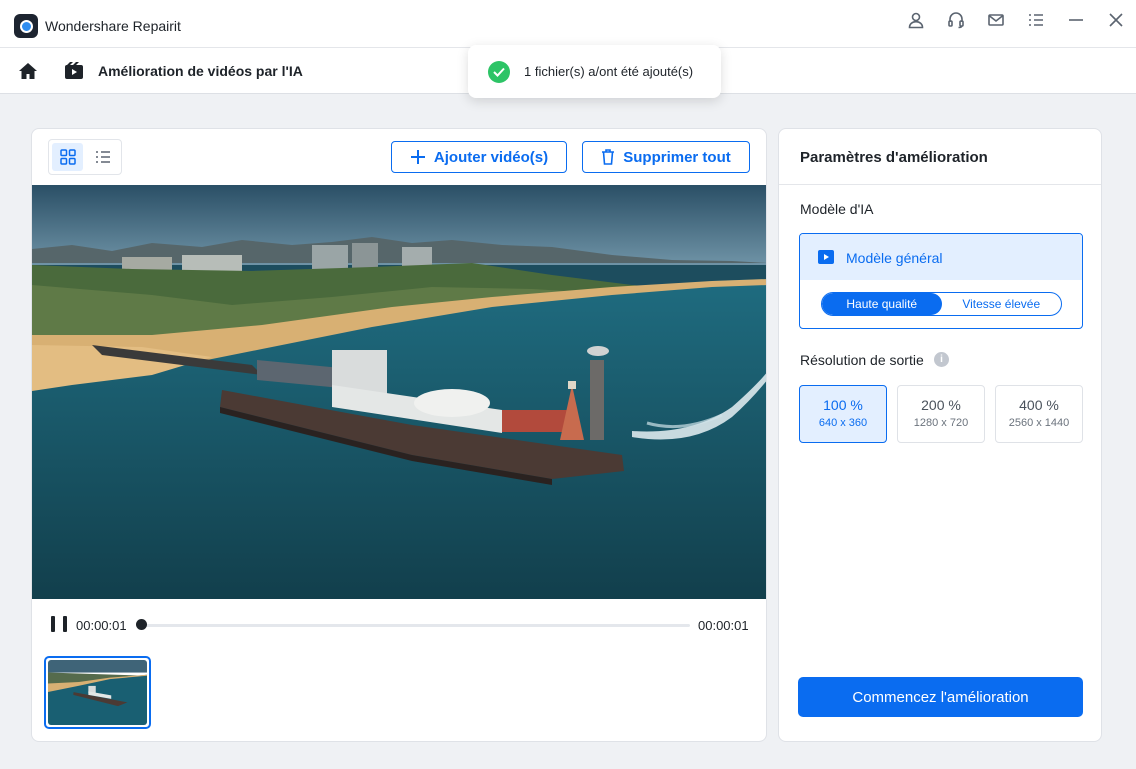  What do you see at coordinates (1036, 20) in the screenshot?
I see `menu-icon` at bounding box center [1036, 20].